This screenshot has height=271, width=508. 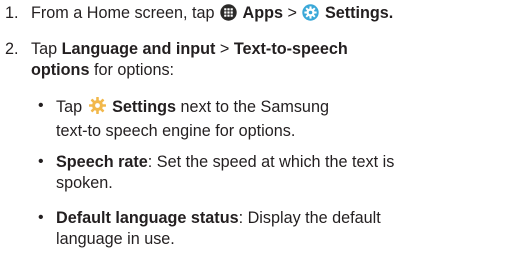 What do you see at coordinates (252, 107) in the screenshot?
I see `bullet-text-rest: next to the Samsung` at bounding box center [252, 107].